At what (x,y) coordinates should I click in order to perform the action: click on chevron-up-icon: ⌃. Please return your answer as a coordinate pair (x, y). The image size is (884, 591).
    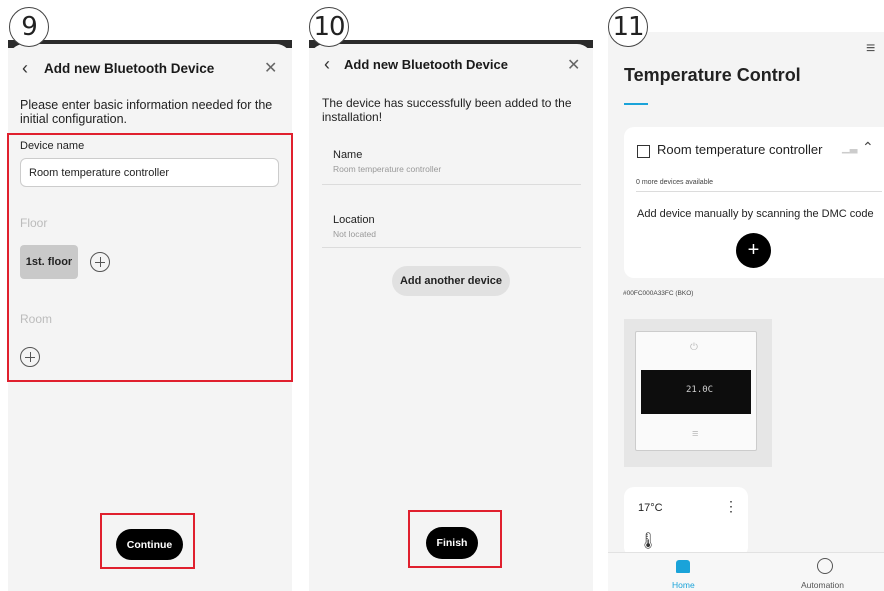
    Looking at the image, I should click on (868, 147).